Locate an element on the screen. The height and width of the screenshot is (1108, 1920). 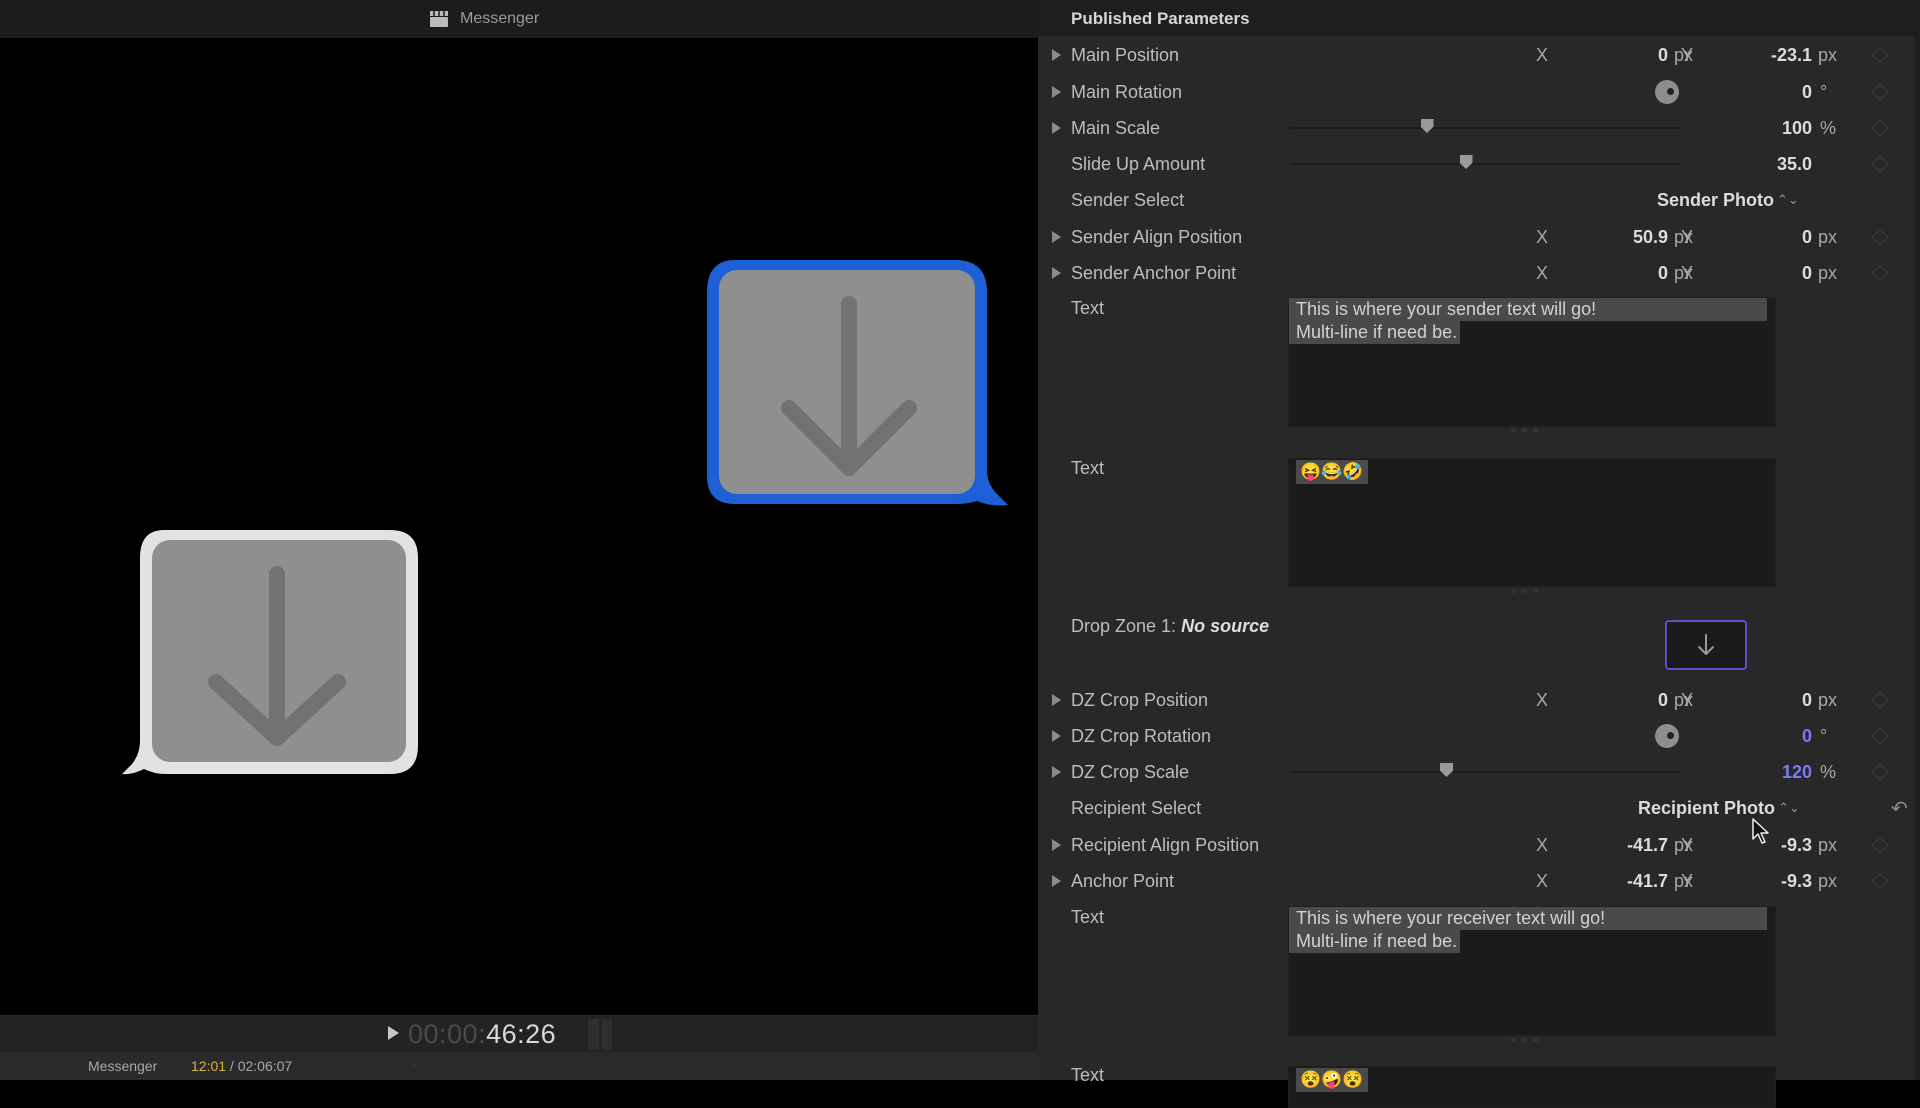
arrow-down-icon is located at coordinates (1706, 644).